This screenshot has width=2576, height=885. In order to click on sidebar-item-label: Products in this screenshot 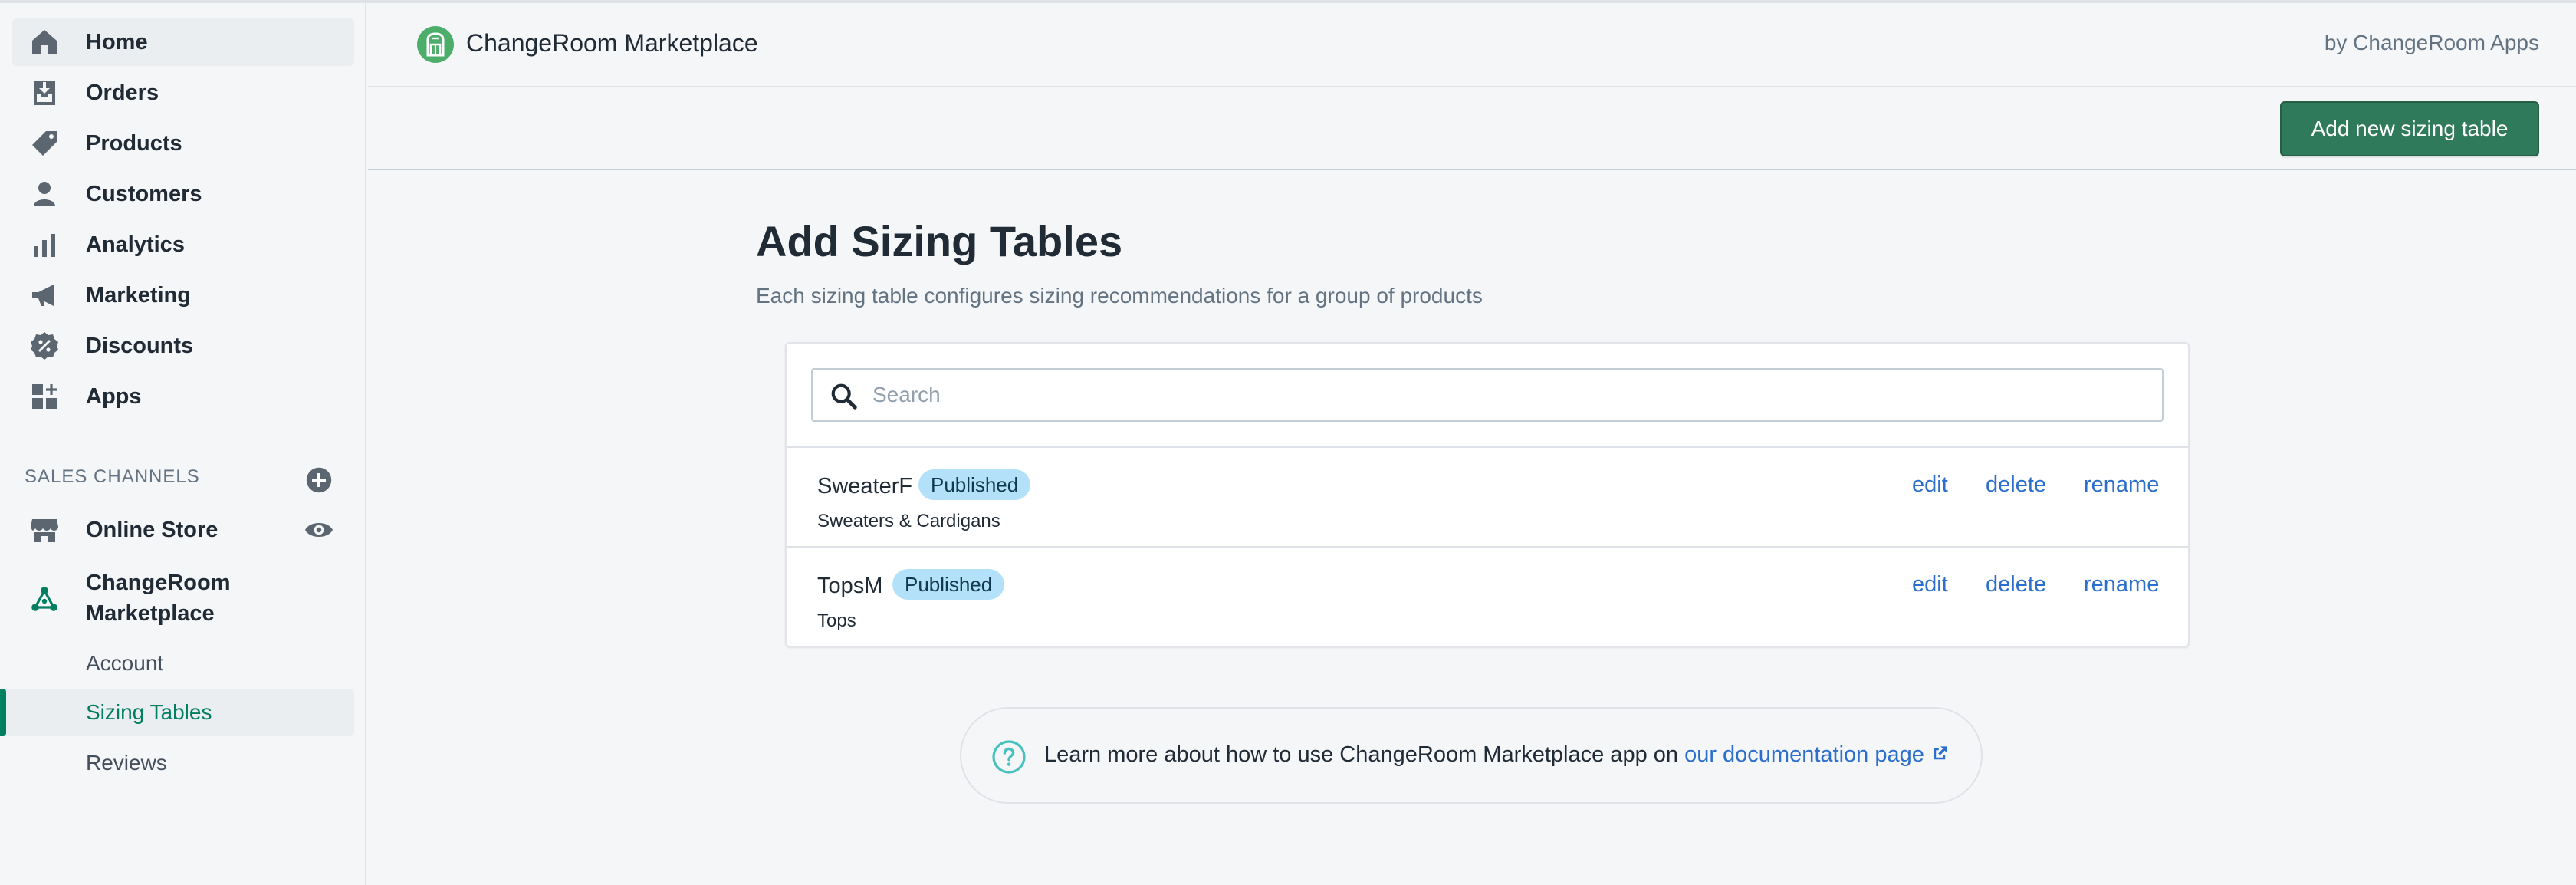, I will do `click(134, 143)`.